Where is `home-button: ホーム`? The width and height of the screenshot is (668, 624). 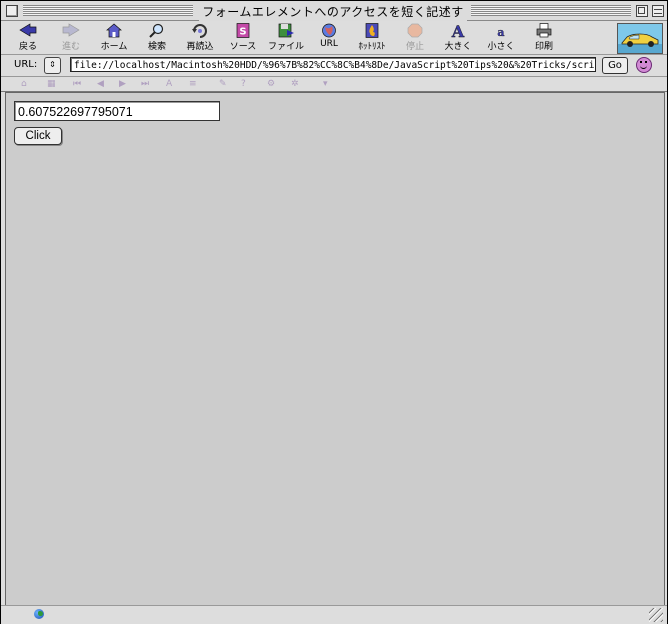
home-button: ホーム is located at coordinates (114, 38).